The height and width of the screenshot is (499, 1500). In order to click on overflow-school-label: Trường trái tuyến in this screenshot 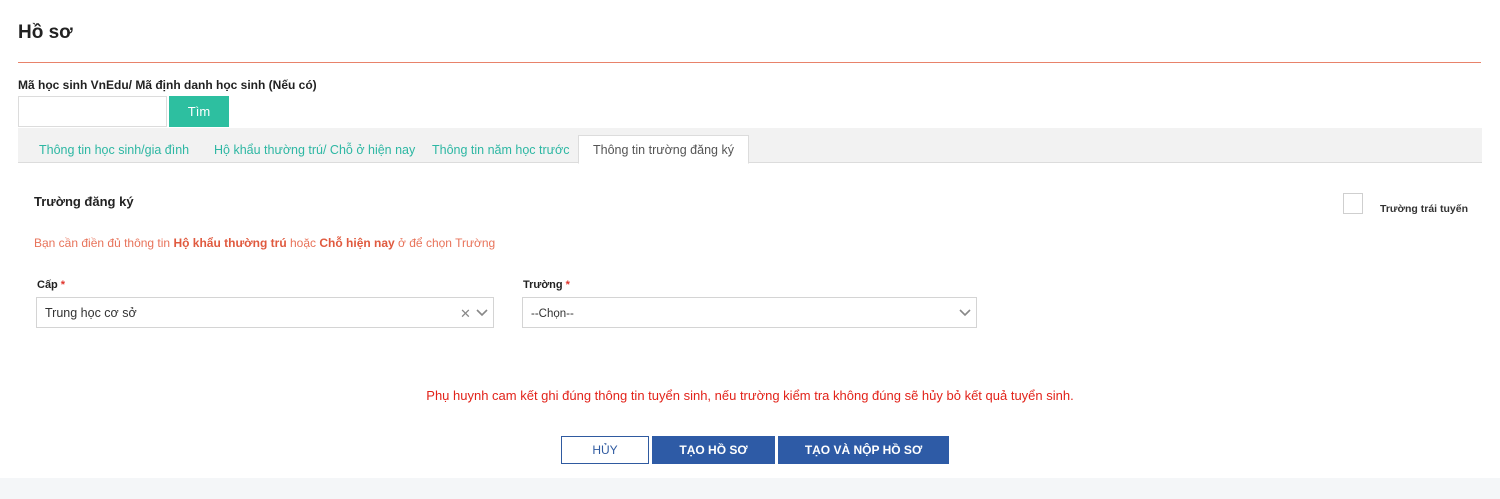, I will do `click(1424, 209)`.